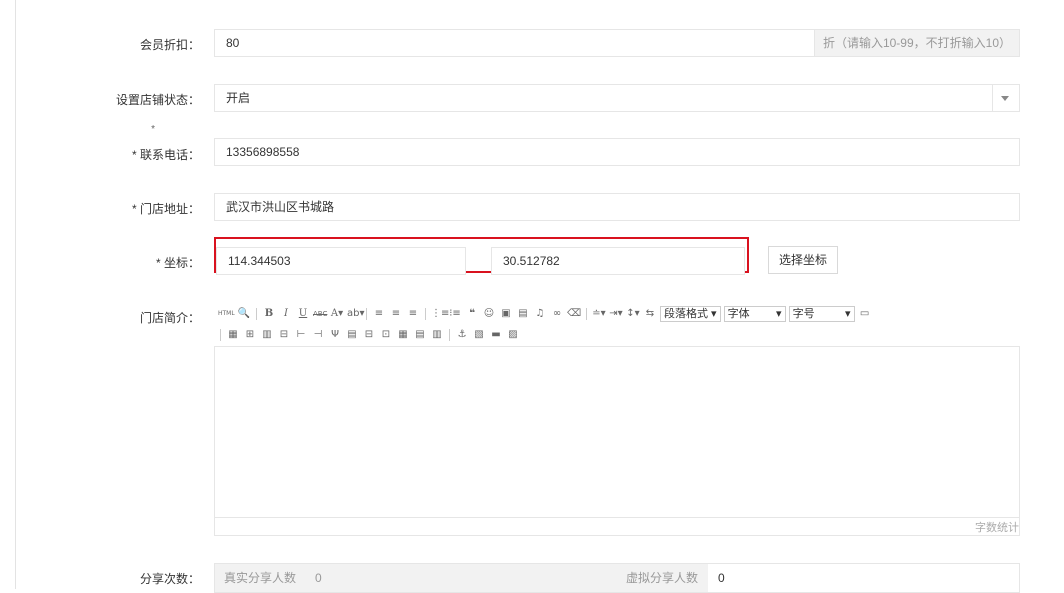 The height and width of the screenshot is (593, 1064). Describe the element at coordinates (303, 314) in the screenshot. I see `underline-icon: U` at that location.